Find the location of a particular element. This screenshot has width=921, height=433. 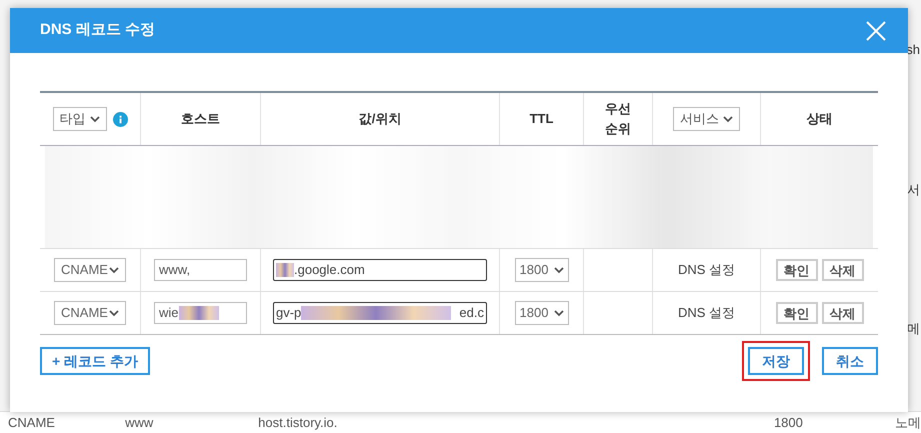

value-field: gv-p ed.c is located at coordinates (380, 313).